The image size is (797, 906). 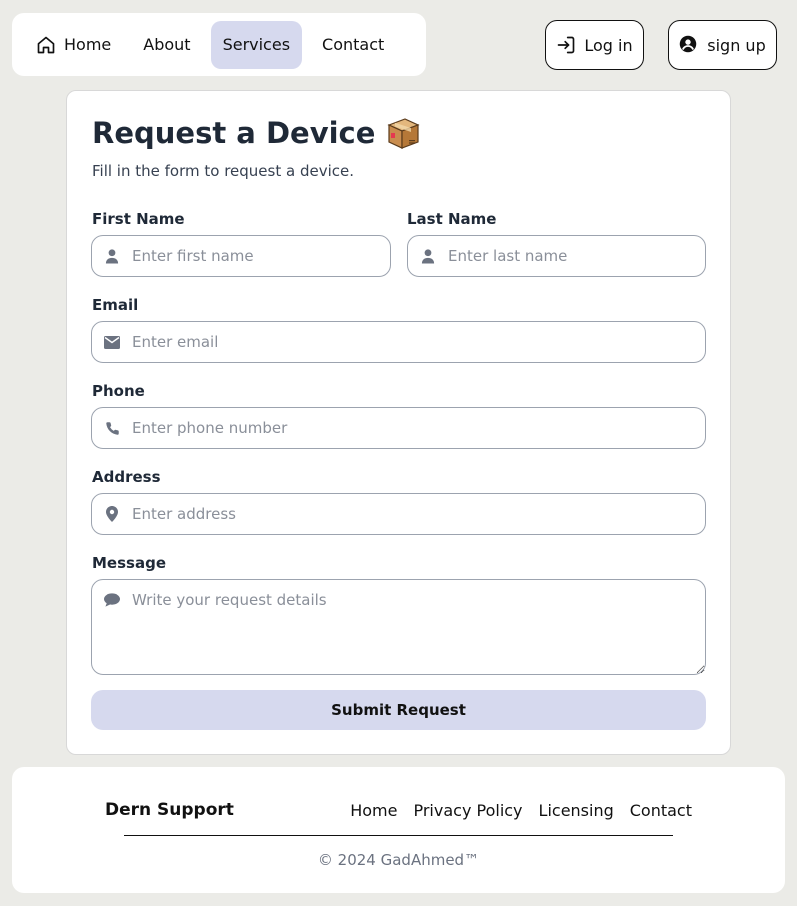 What do you see at coordinates (398, 835) in the screenshot?
I see `footer-divider` at bounding box center [398, 835].